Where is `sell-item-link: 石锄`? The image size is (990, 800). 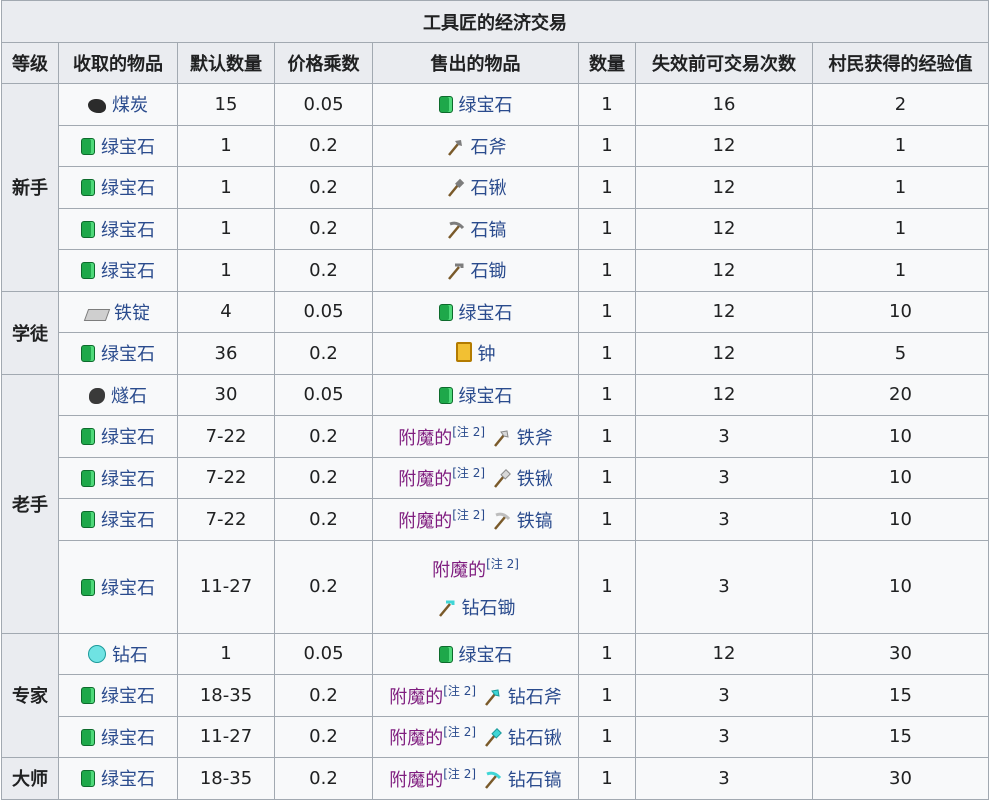 sell-item-link: 石锄 is located at coordinates (489, 271).